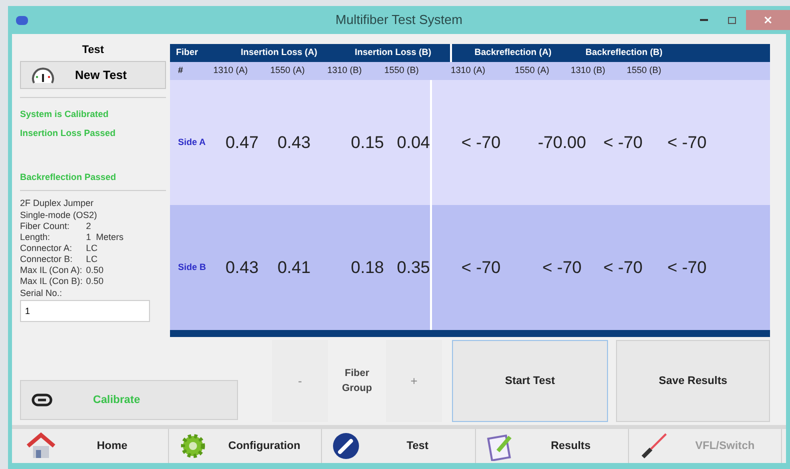  I want to click on nav-tab: Home, so click(93, 446).